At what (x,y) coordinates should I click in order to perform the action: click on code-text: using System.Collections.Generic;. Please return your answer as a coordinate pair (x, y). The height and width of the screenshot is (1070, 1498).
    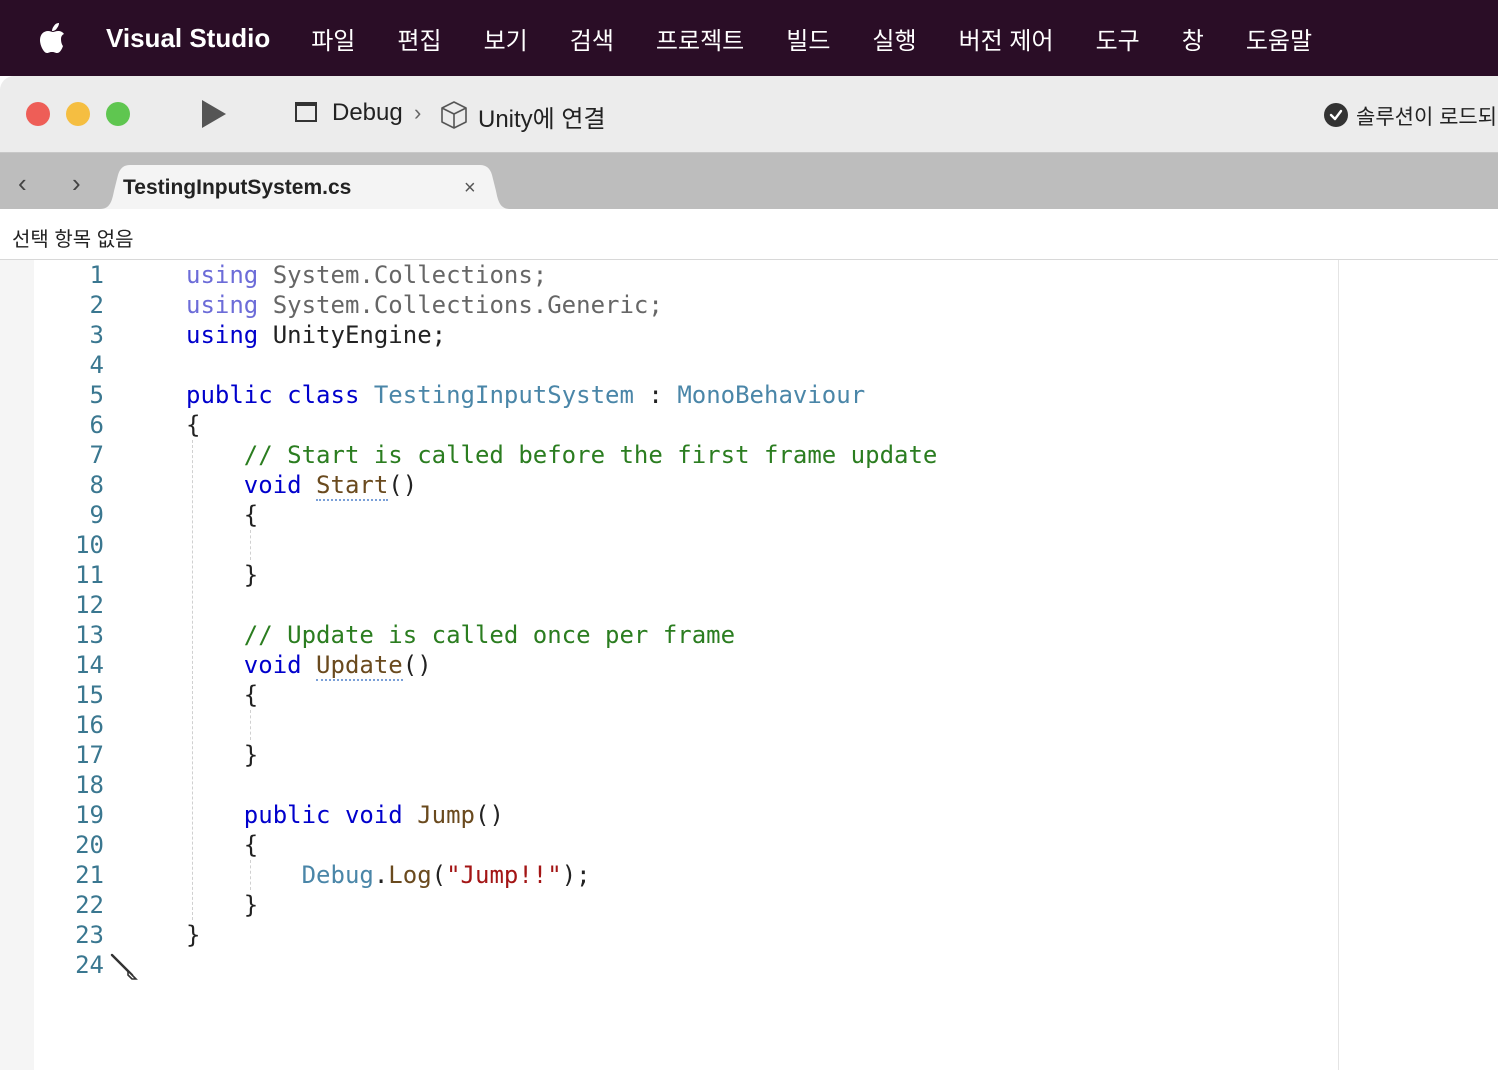
    Looking at the image, I should click on (424, 305).